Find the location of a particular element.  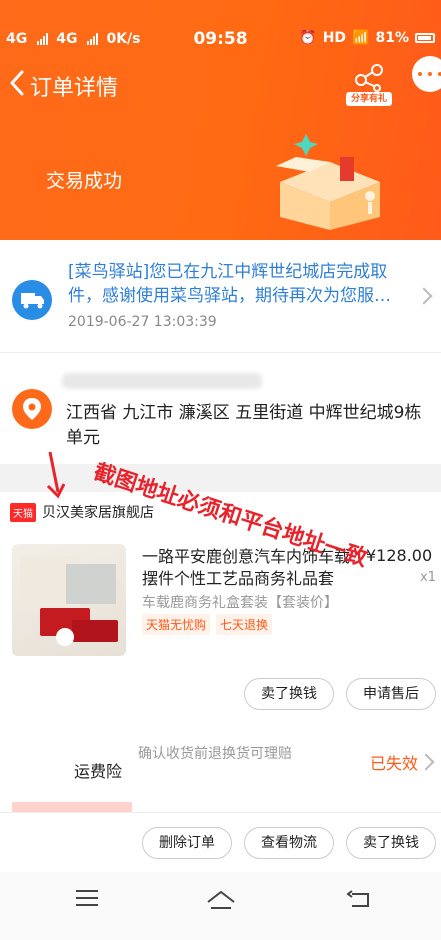

share-button: 分享有礼 is located at coordinates (369, 86).